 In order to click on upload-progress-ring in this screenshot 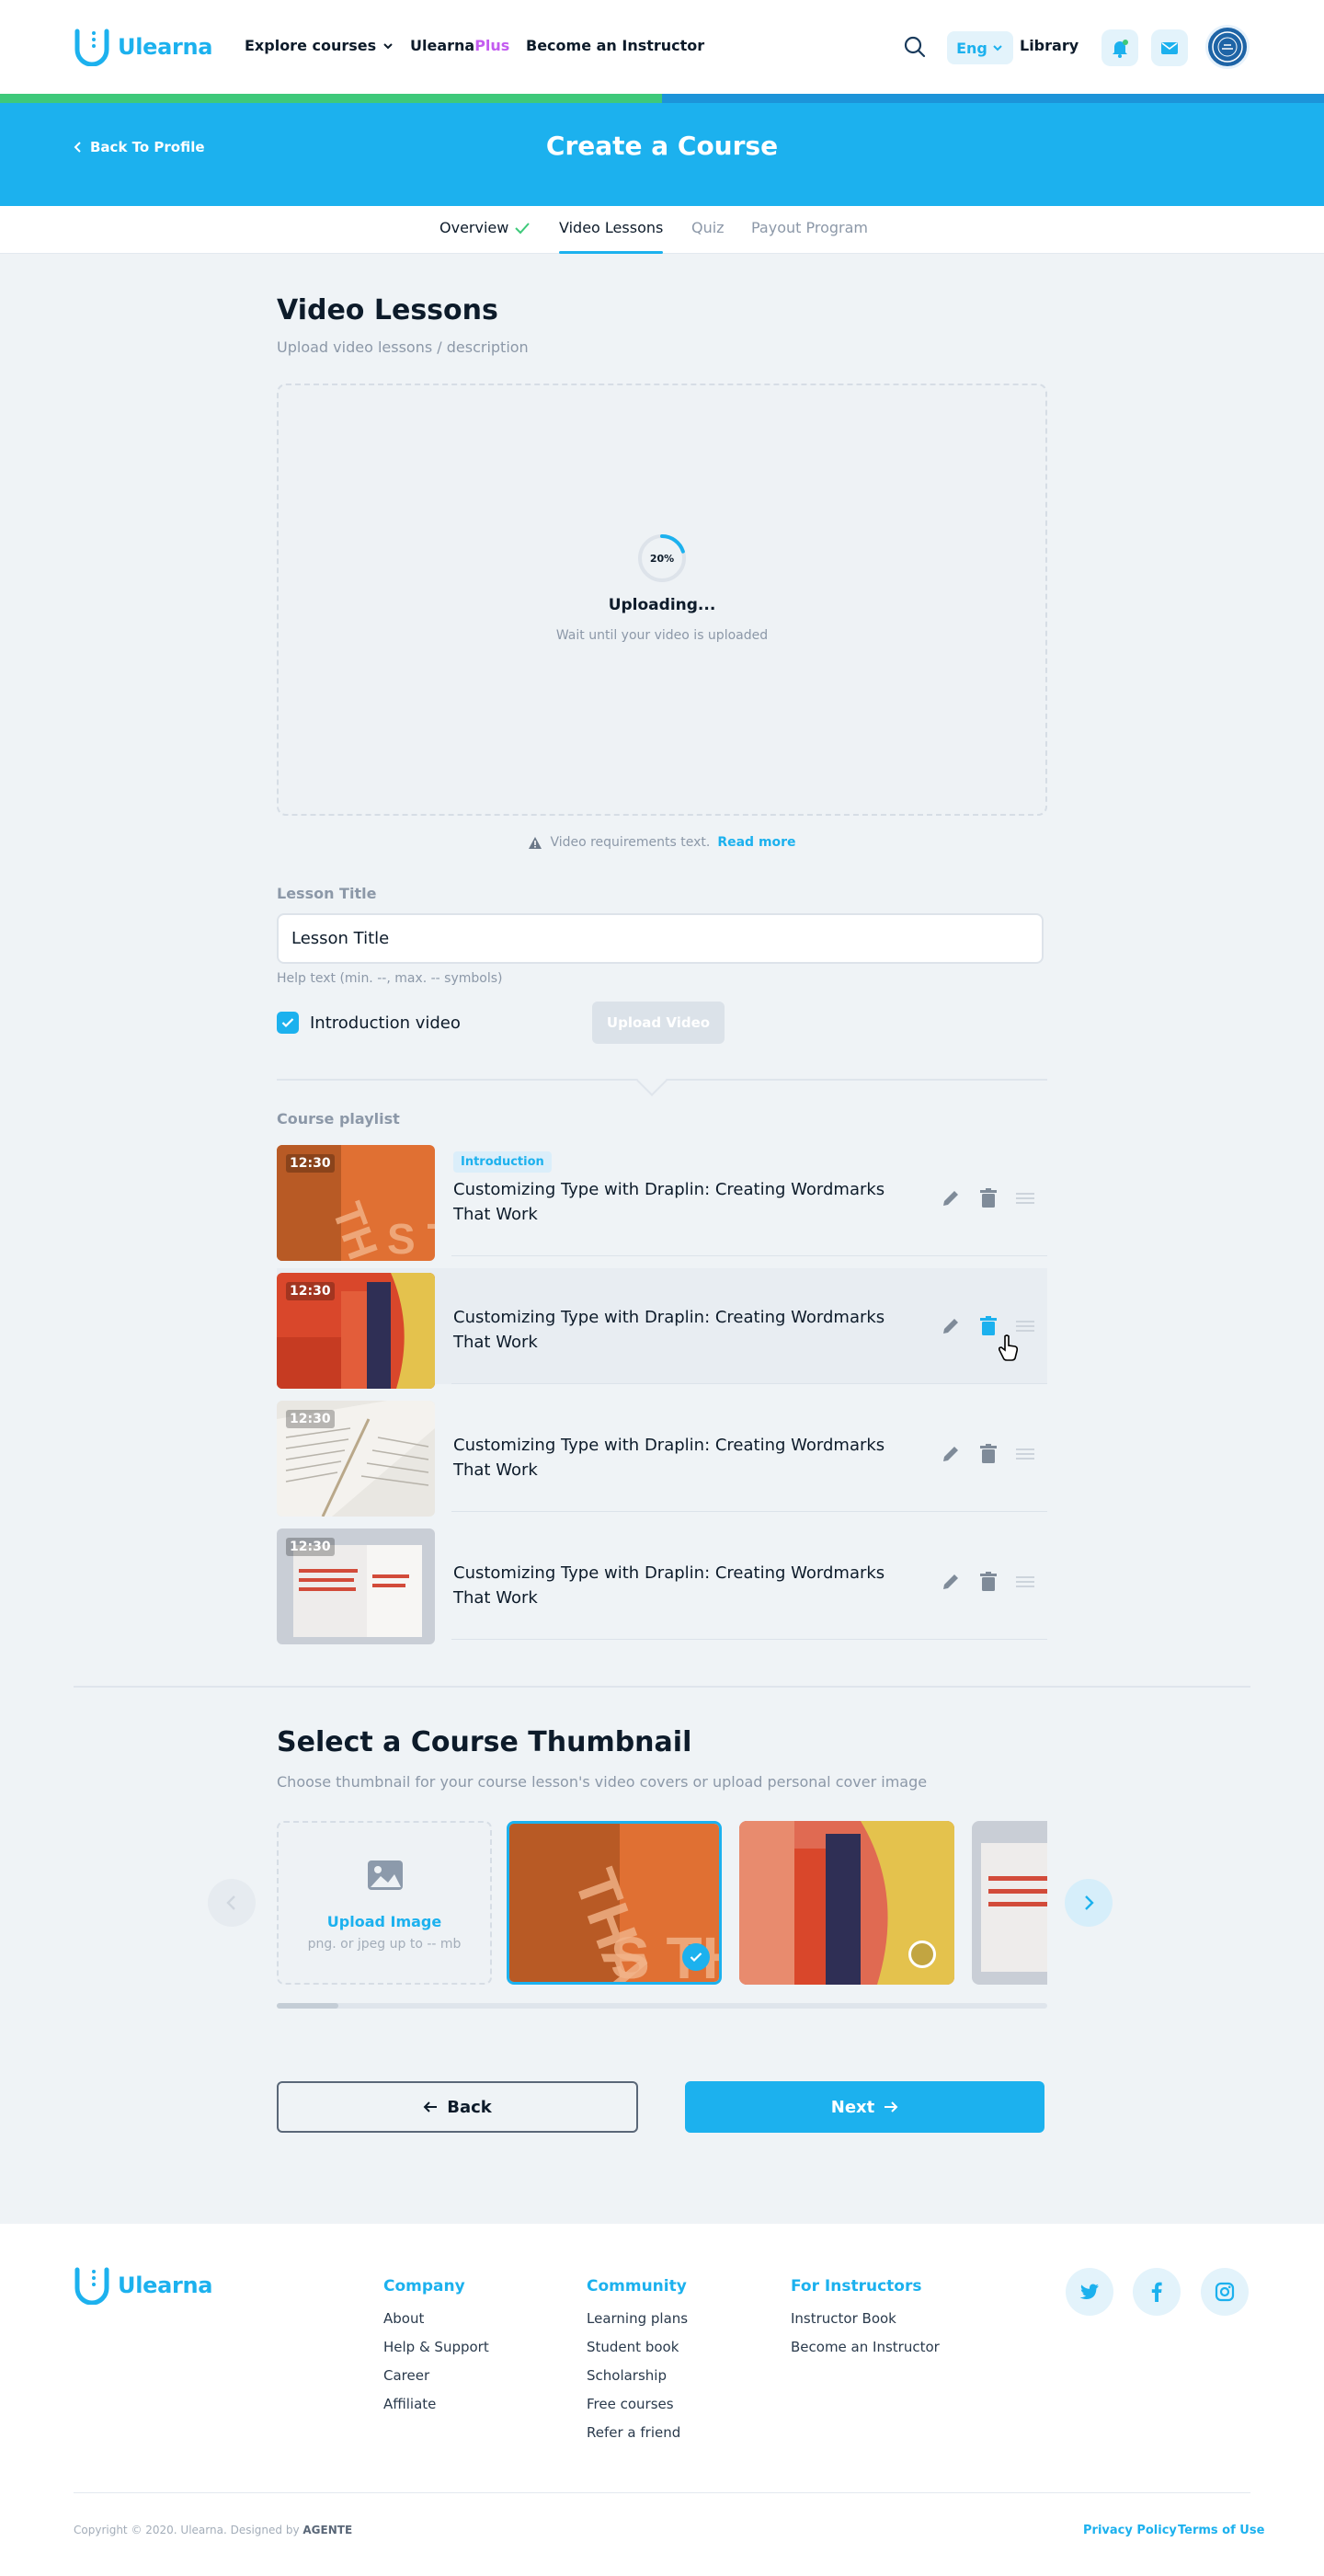, I will do `click(662, 558)`.